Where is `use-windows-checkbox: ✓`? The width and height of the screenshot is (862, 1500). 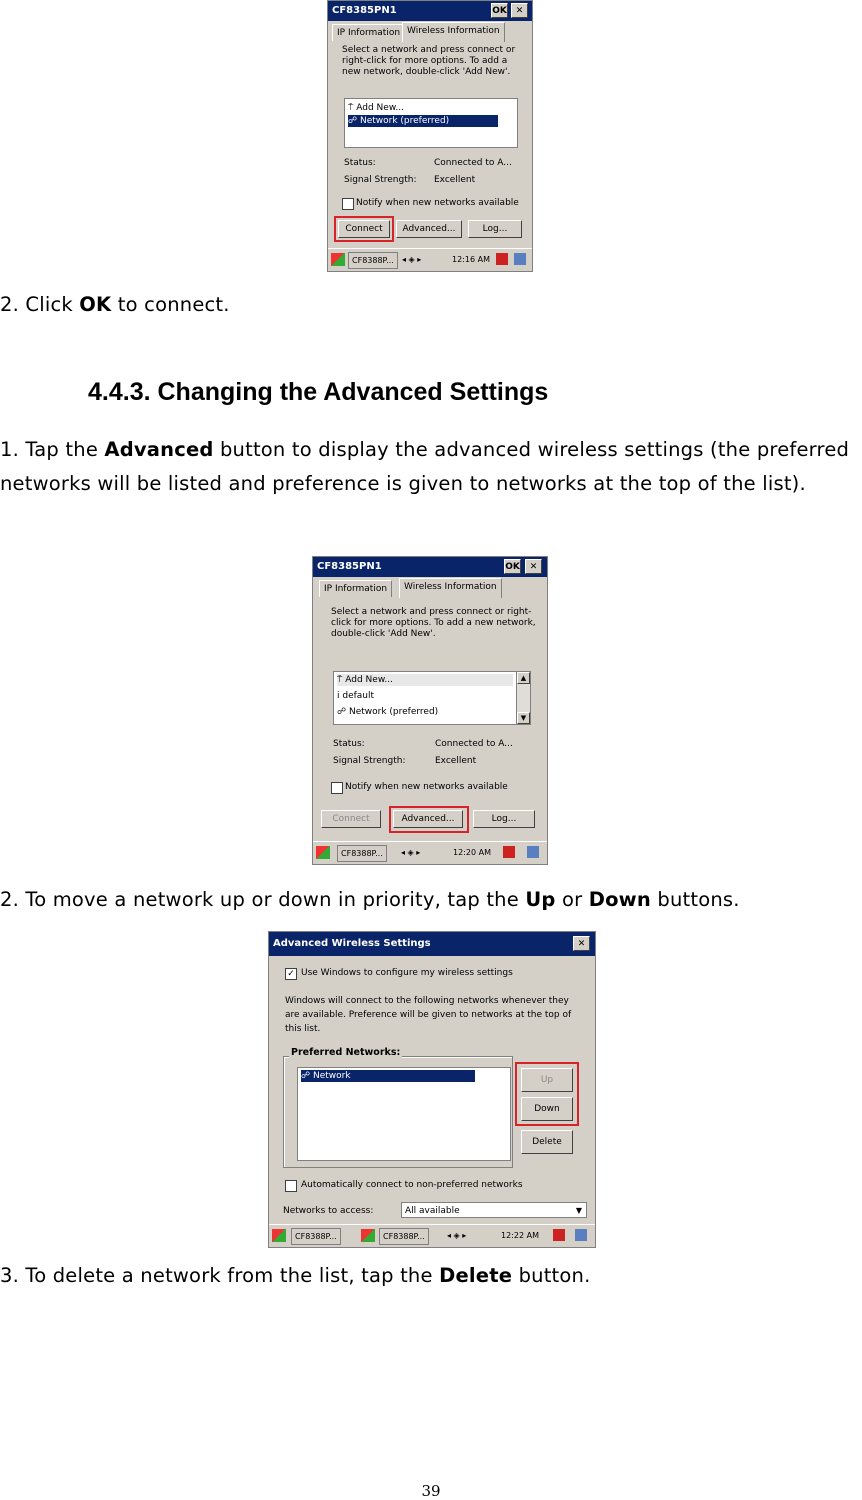 use-windows-checkbox: ✓ is located at coordinates (291, 974).